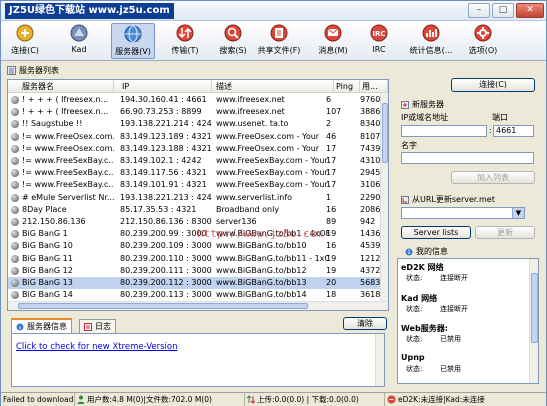  Describe the element at coordinates (384, 197) in the screenshot. I see `server-list-vertical-scrollbar` at that location.